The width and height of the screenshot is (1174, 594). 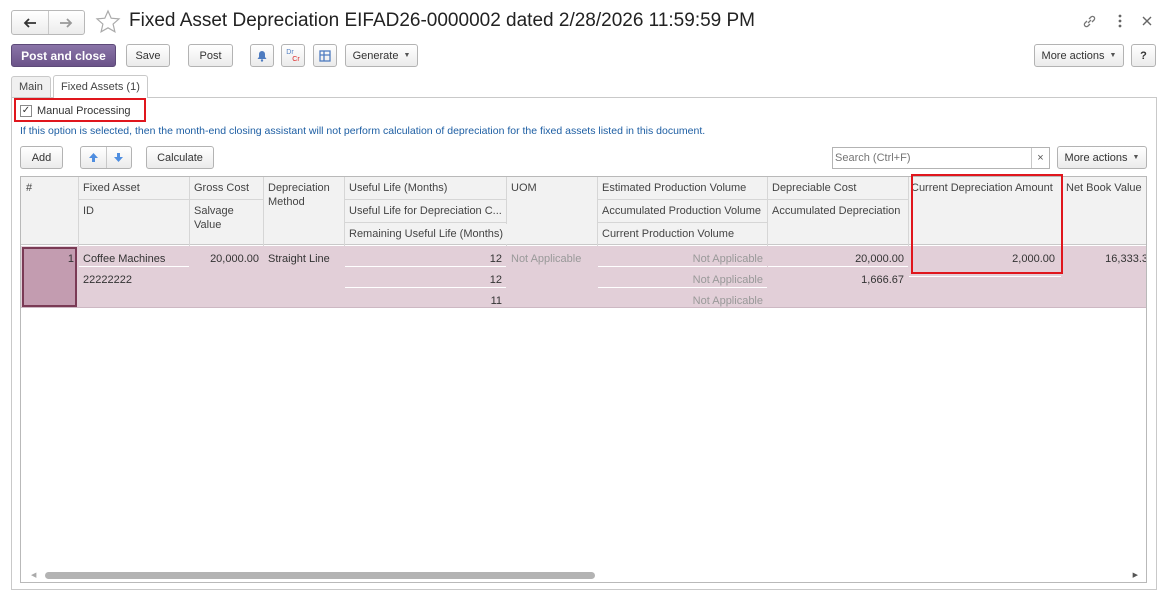 I want to click on header-depreciation-method: Depreciation Method, so click(x=303, y=195).